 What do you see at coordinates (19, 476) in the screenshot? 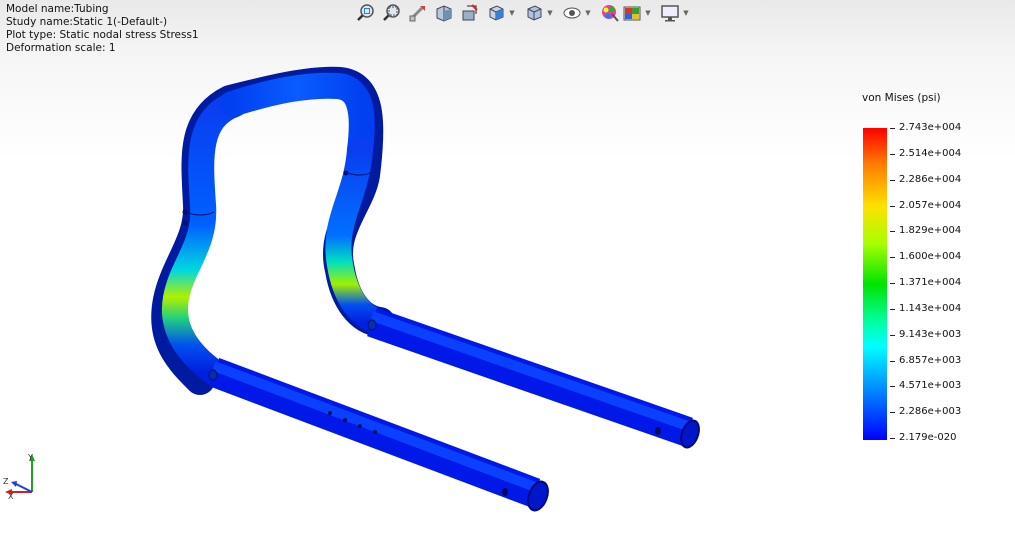
I see `coordinate-triad-icon: Y Z X` at bounding box center [19, 476].